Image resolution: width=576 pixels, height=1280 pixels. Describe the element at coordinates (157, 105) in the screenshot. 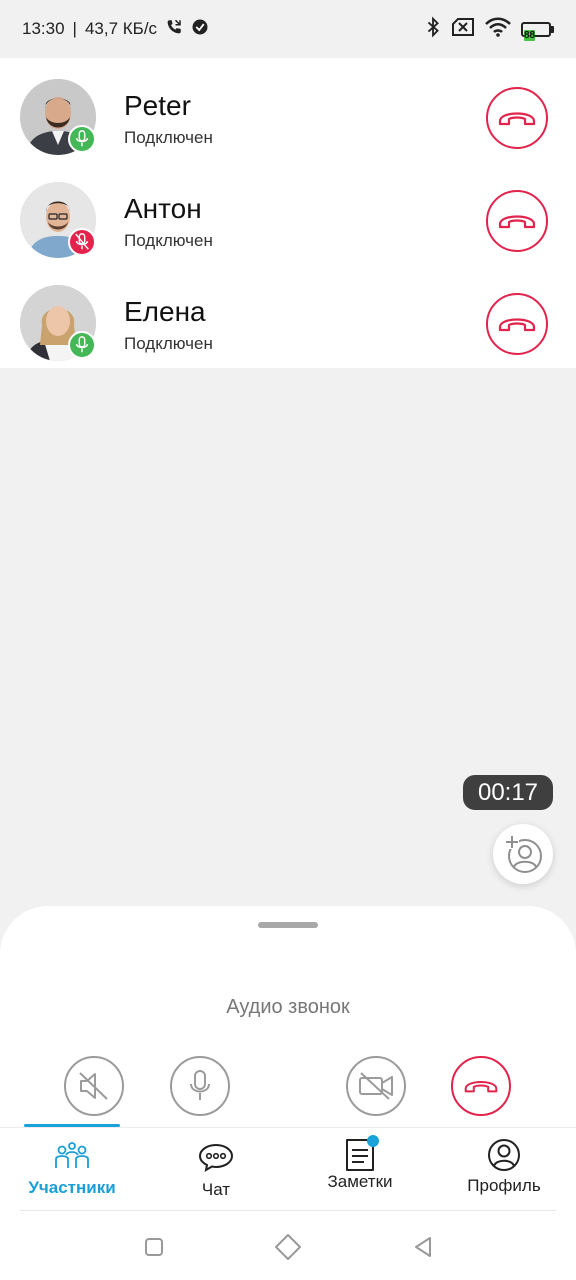

I see `participant-name: Peter` at that location.